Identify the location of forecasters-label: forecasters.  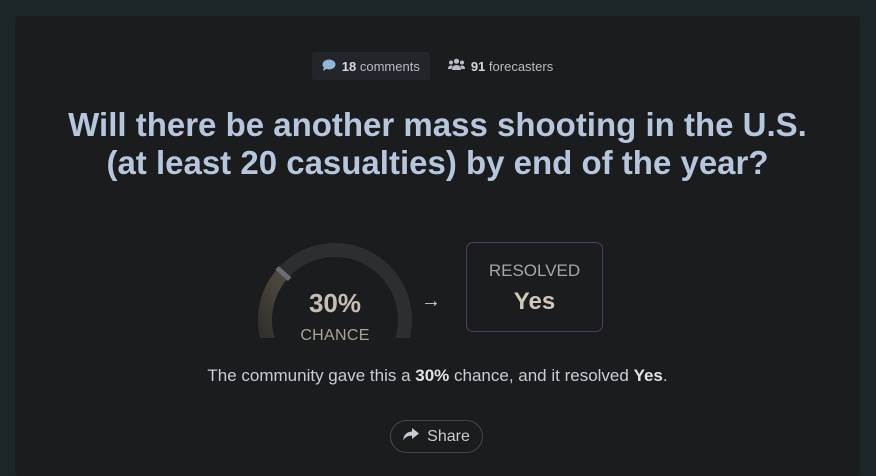
(521, 66).